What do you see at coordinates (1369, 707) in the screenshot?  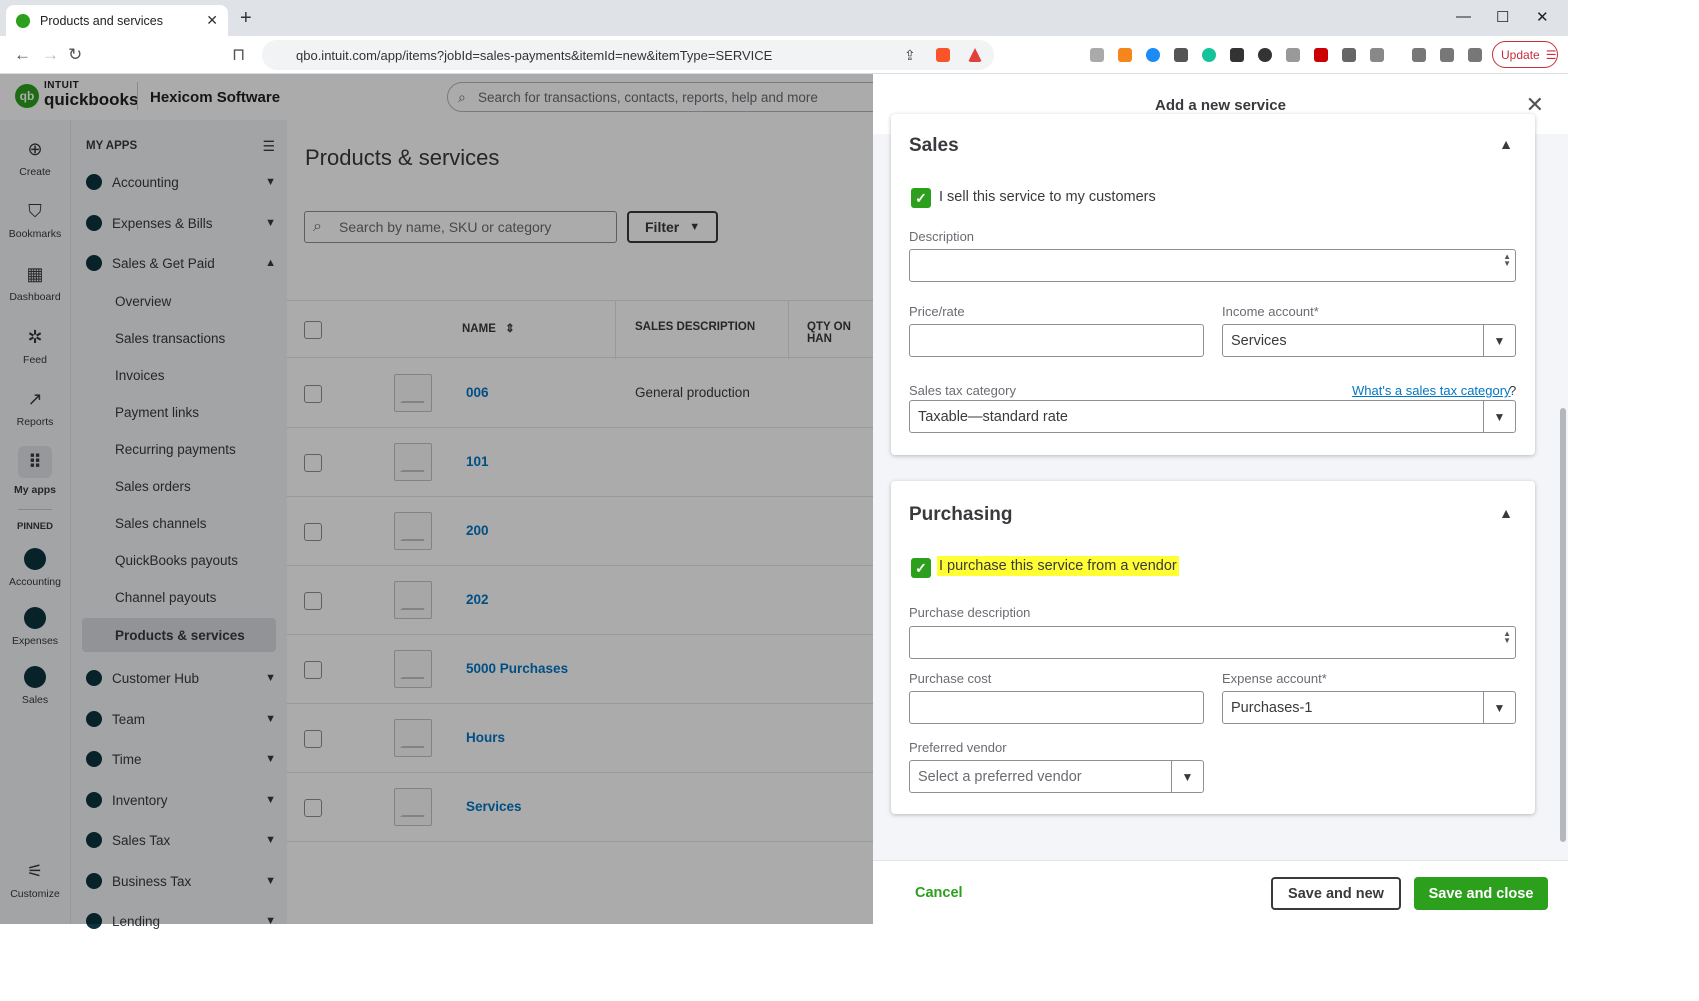 I see `expense-account-select: Purchases-1 ▼` at bounding box center [1369, 707].